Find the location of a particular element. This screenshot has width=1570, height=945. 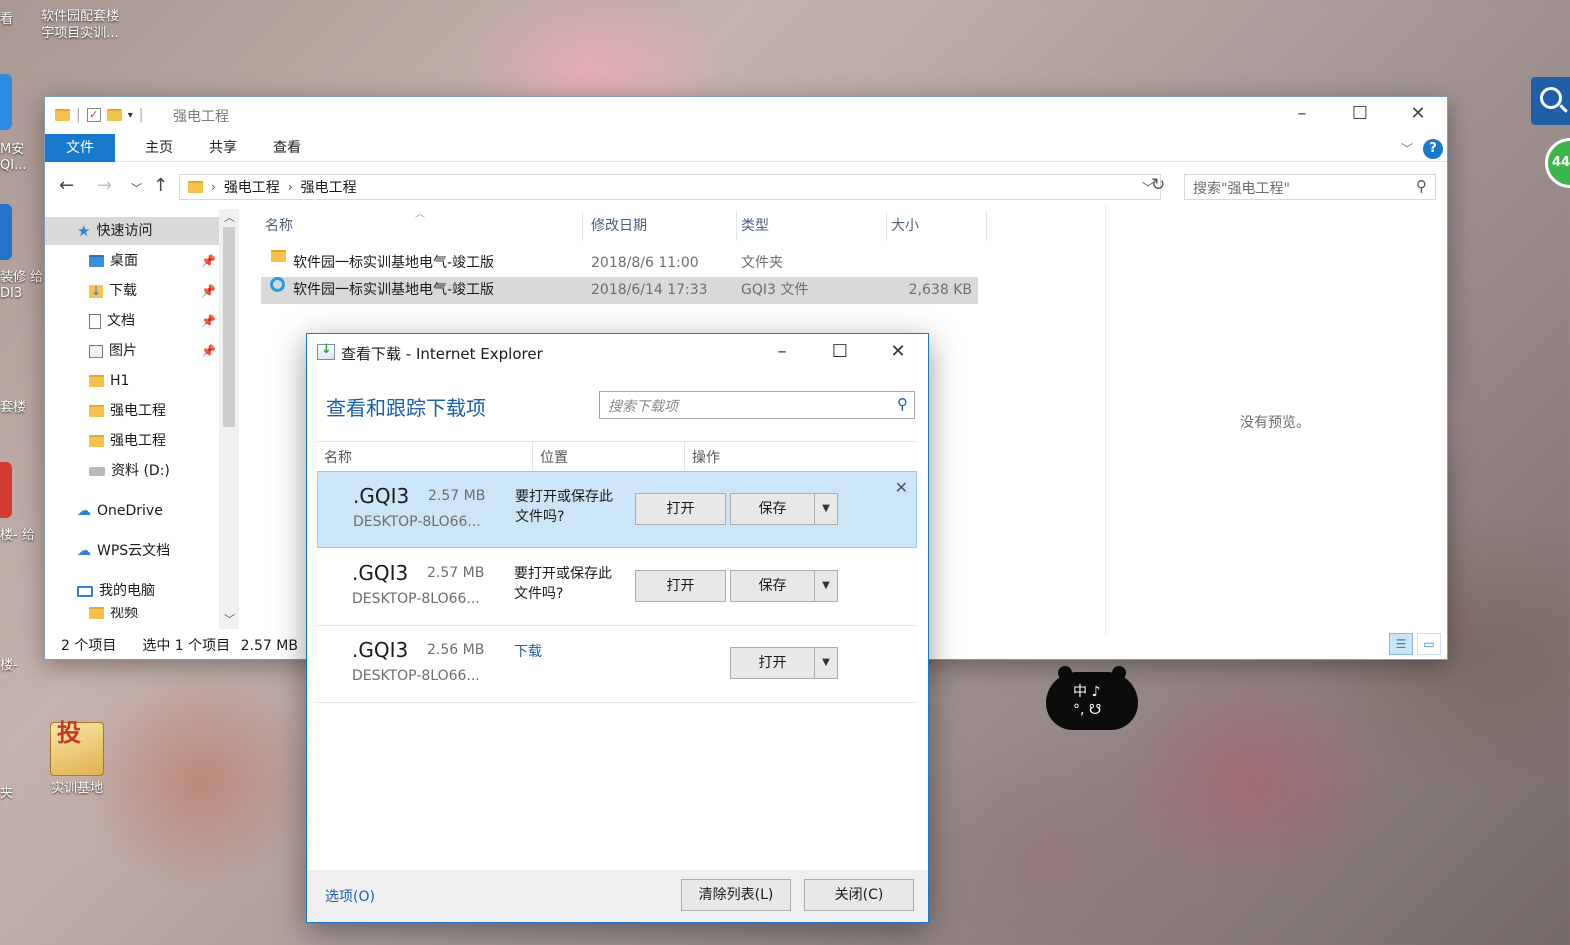

sidebar-item-wps: ☁ WPS云文档 is located at coordinates (123, 551).